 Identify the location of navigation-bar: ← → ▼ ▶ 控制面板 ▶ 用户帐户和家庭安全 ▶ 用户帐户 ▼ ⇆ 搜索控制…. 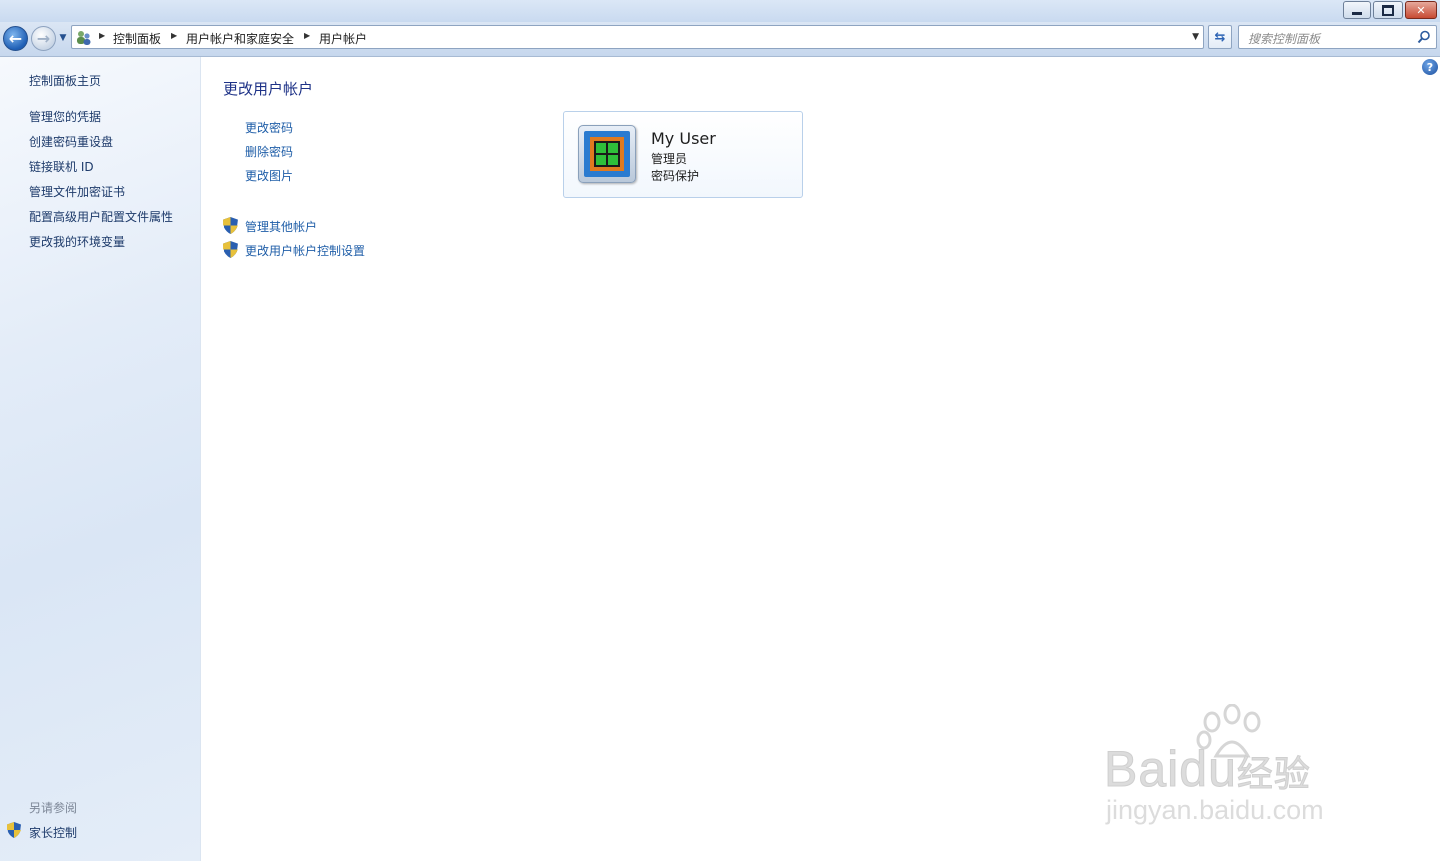
(720, 39).